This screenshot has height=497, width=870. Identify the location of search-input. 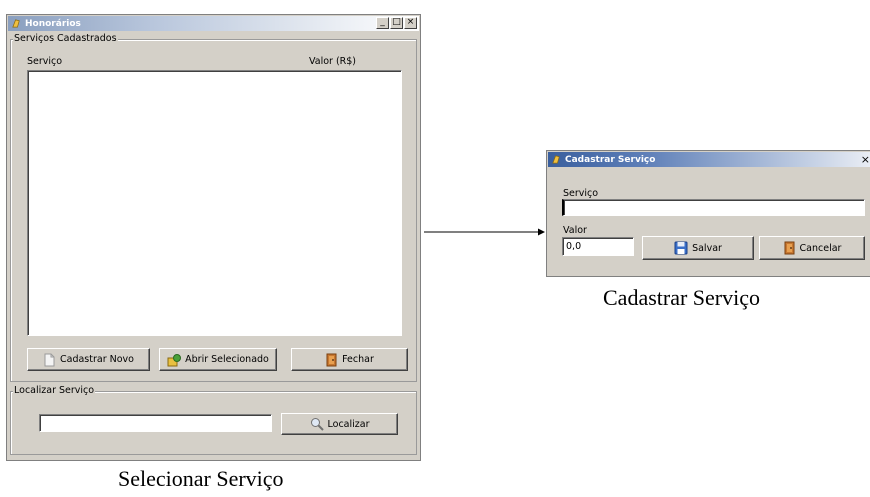
(155, 423).